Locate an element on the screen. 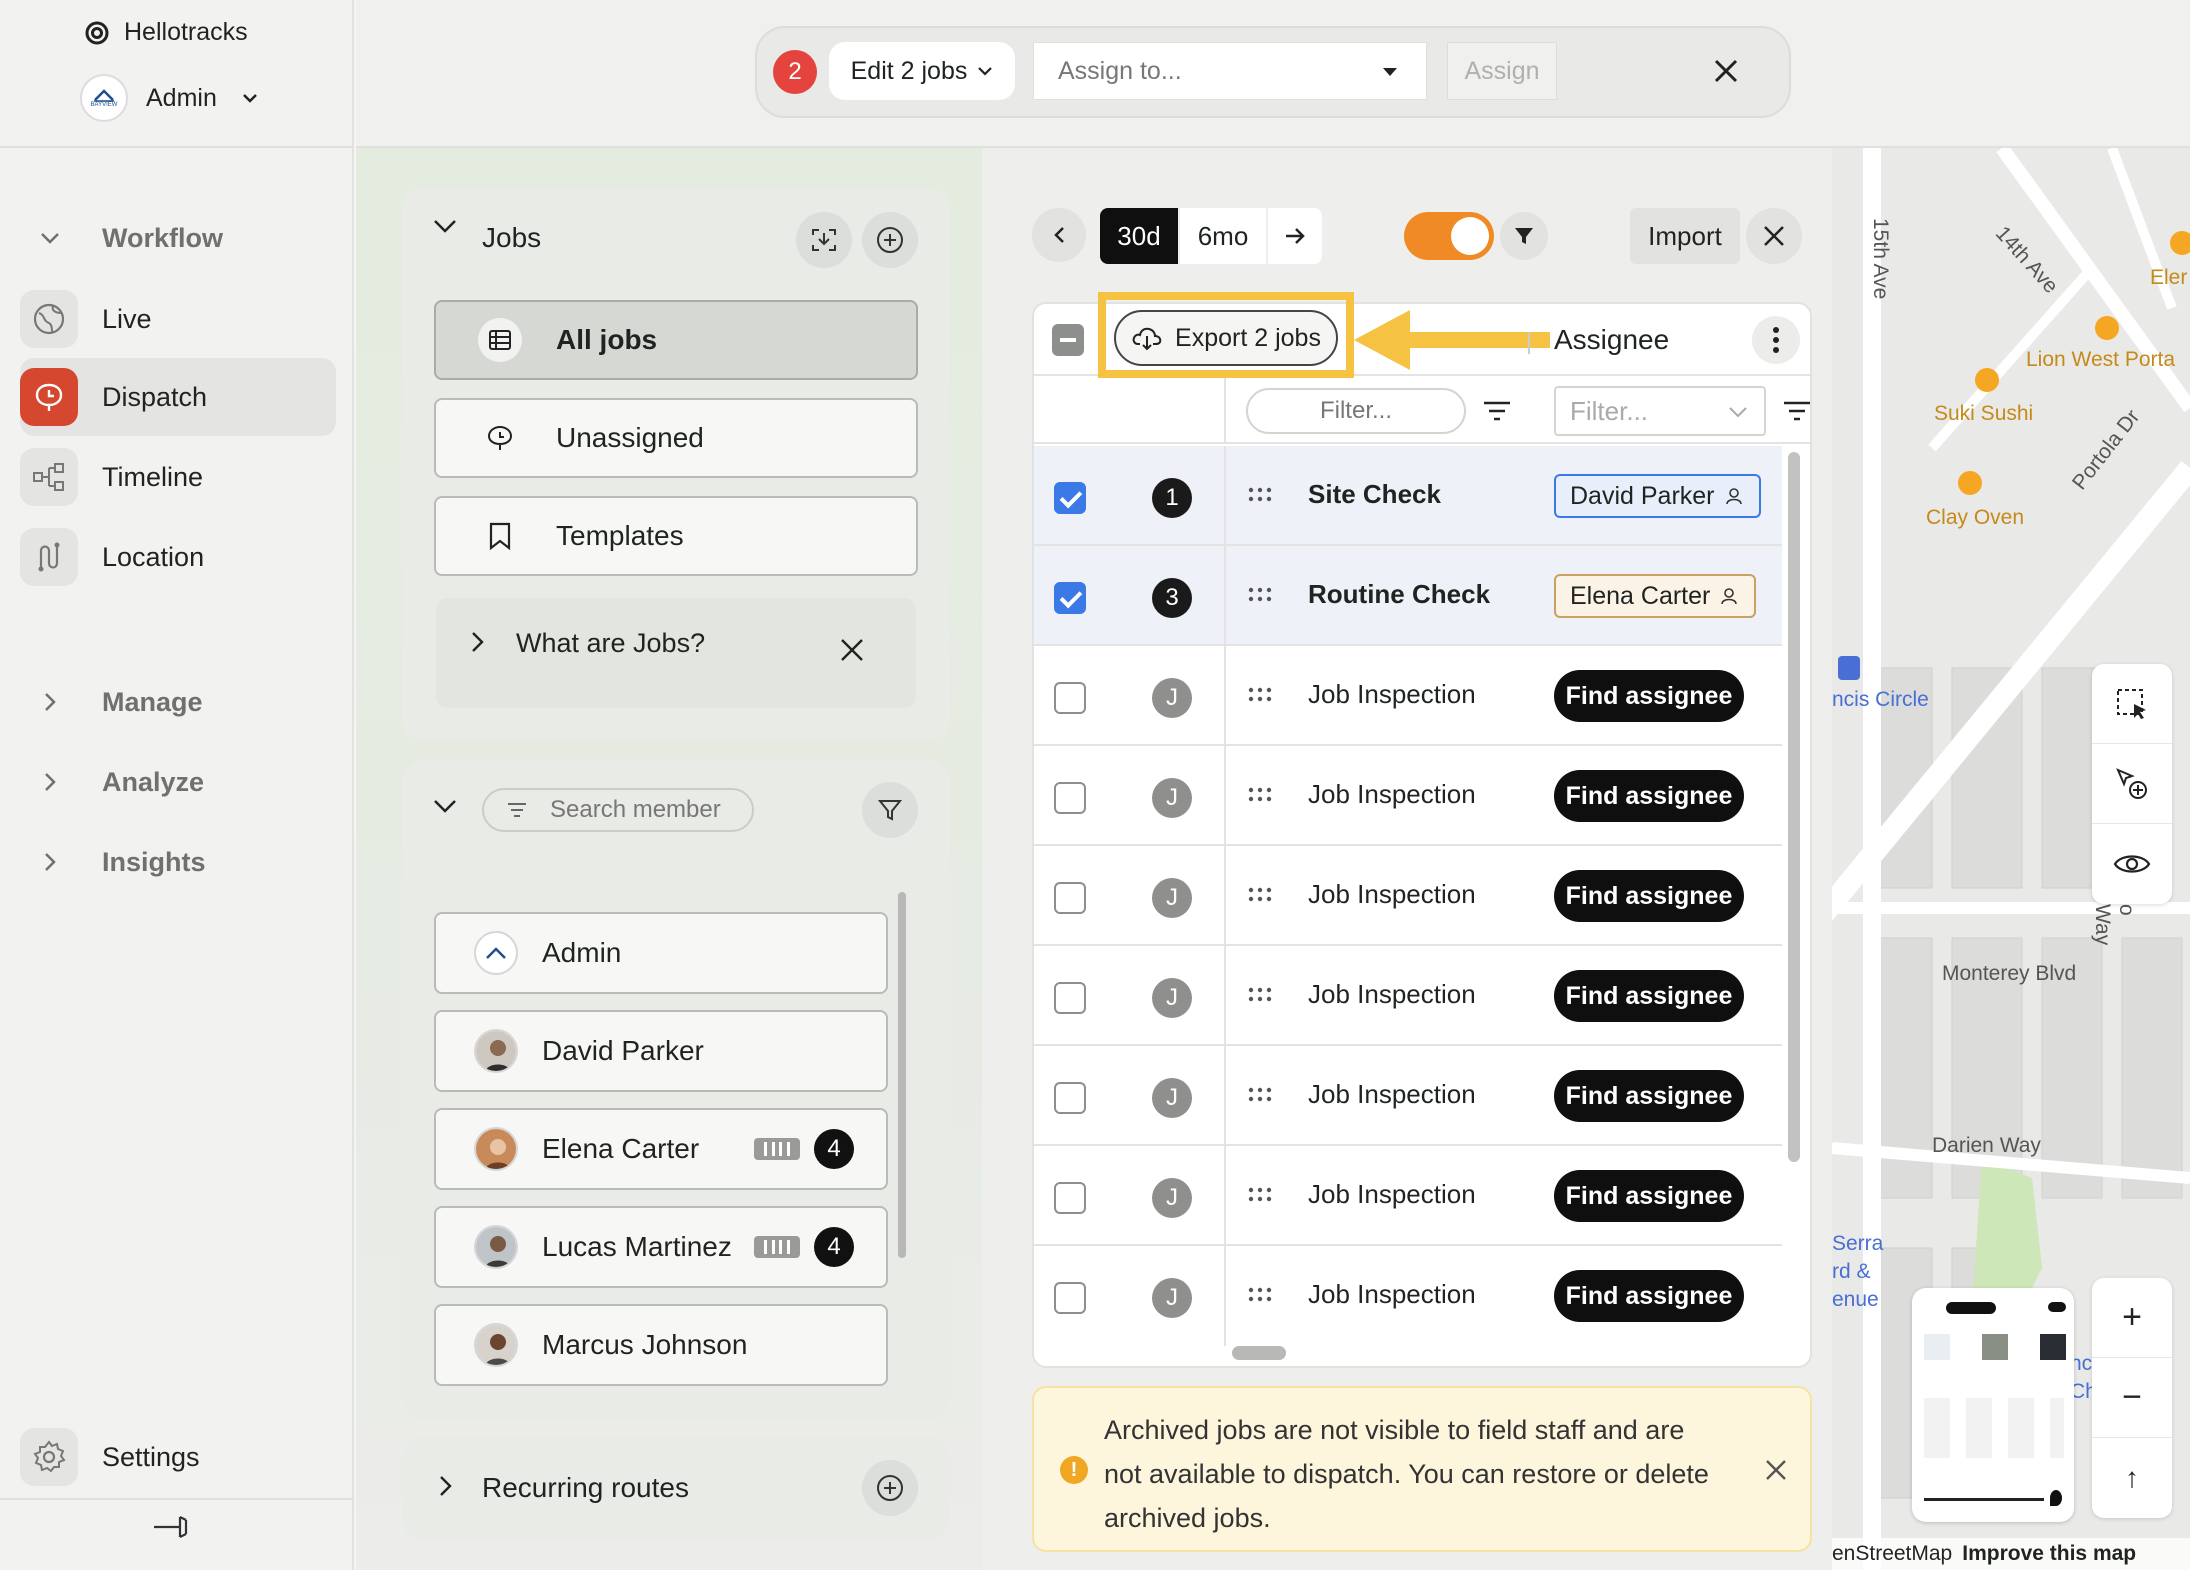 The width and height of the screenshot is (2190, 1570). next-range-button is located at coordinates (1295, 236).